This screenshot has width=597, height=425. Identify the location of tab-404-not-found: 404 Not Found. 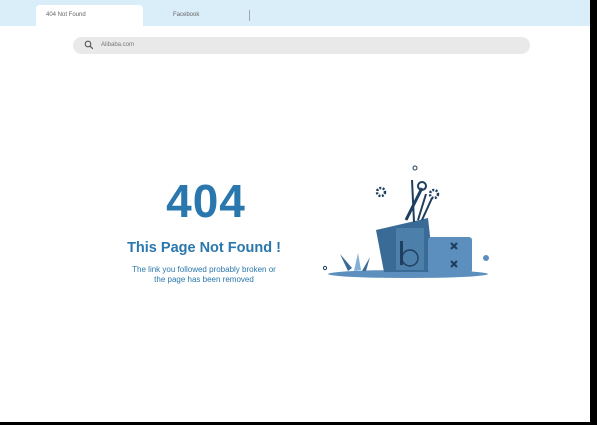
(89, 15).